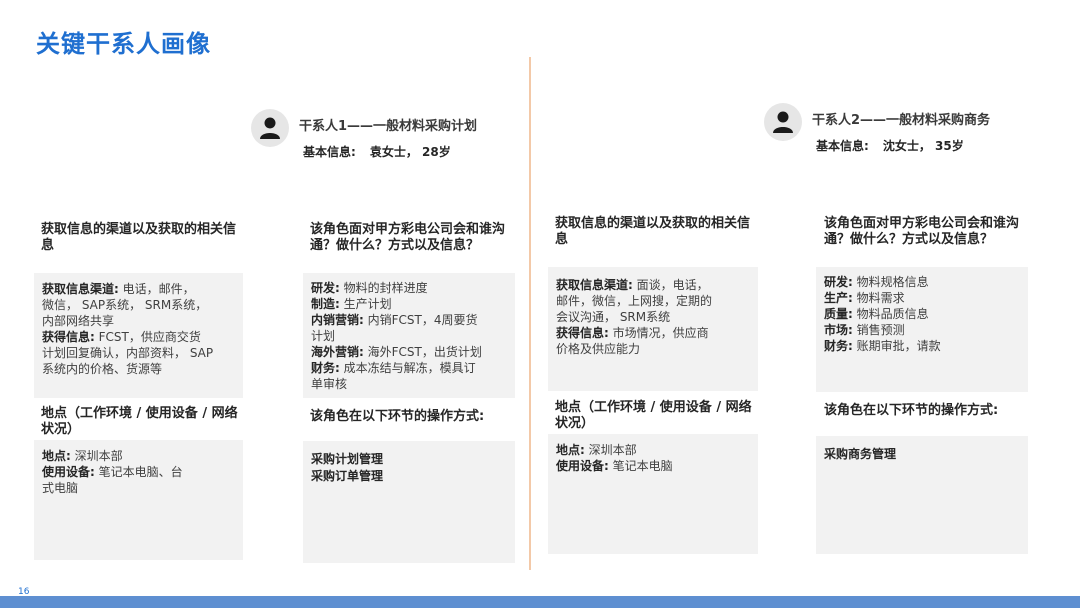 The height and width of the screenshot is (608, 1080). What do you see at coordinates (860, 454) in the screenshot?
I see `ops-item: 采购商务管理` at bounding box center [860, 454].